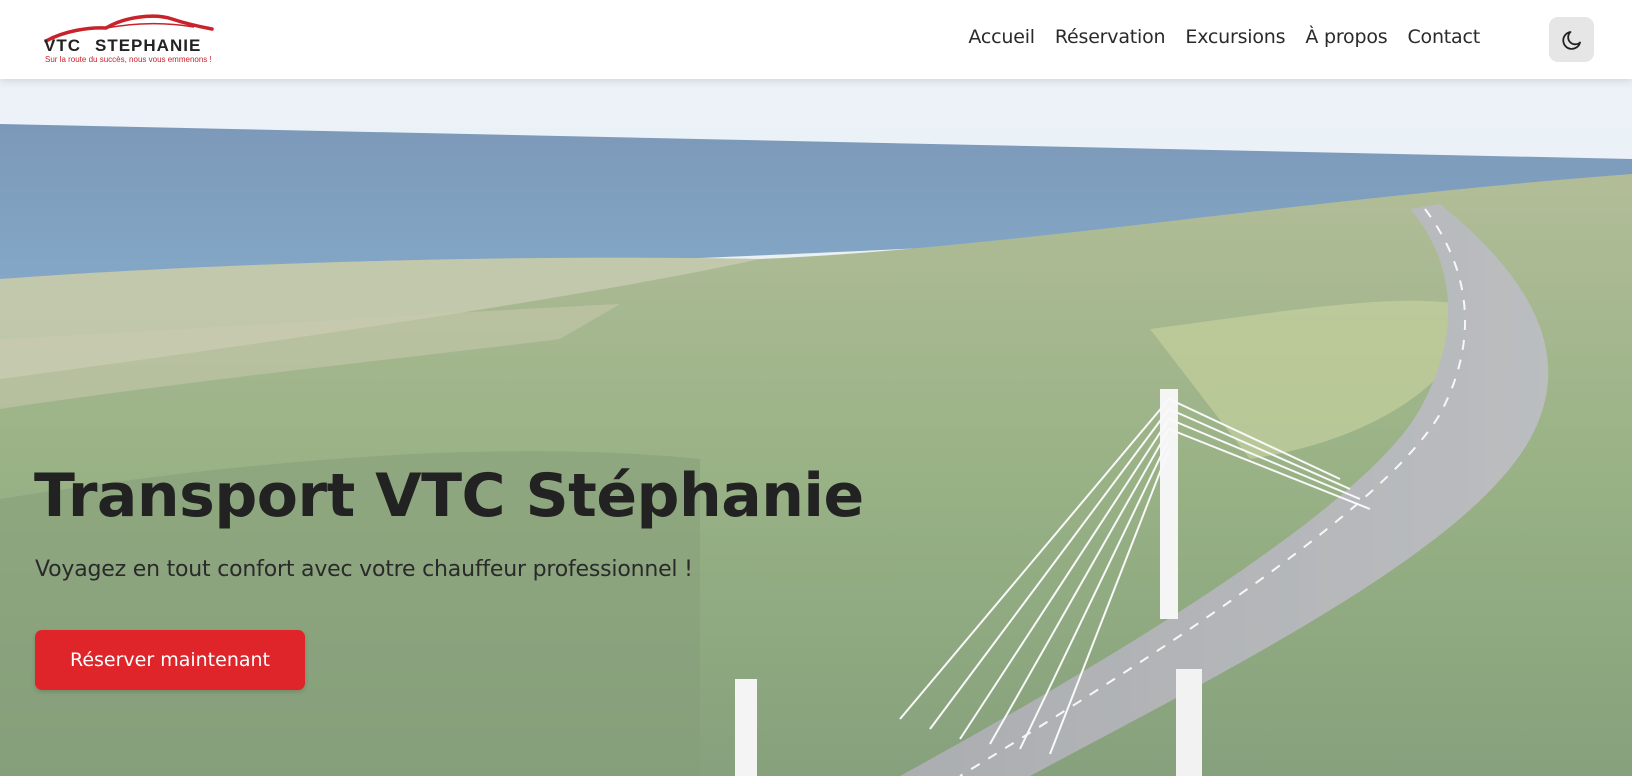  Describe the element at coordinates (170, 660) in the screenshot. I see `reserve-now-button: Réserver maintenant` at that location.